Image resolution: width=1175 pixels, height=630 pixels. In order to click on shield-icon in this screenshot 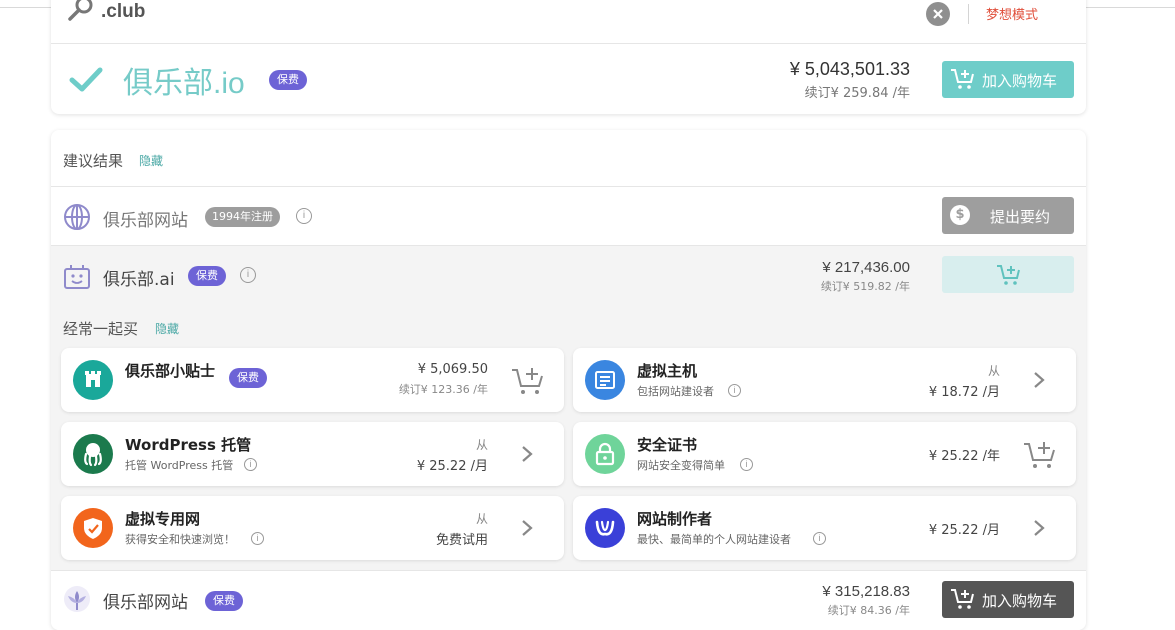, I will do `click(93, 528)`.